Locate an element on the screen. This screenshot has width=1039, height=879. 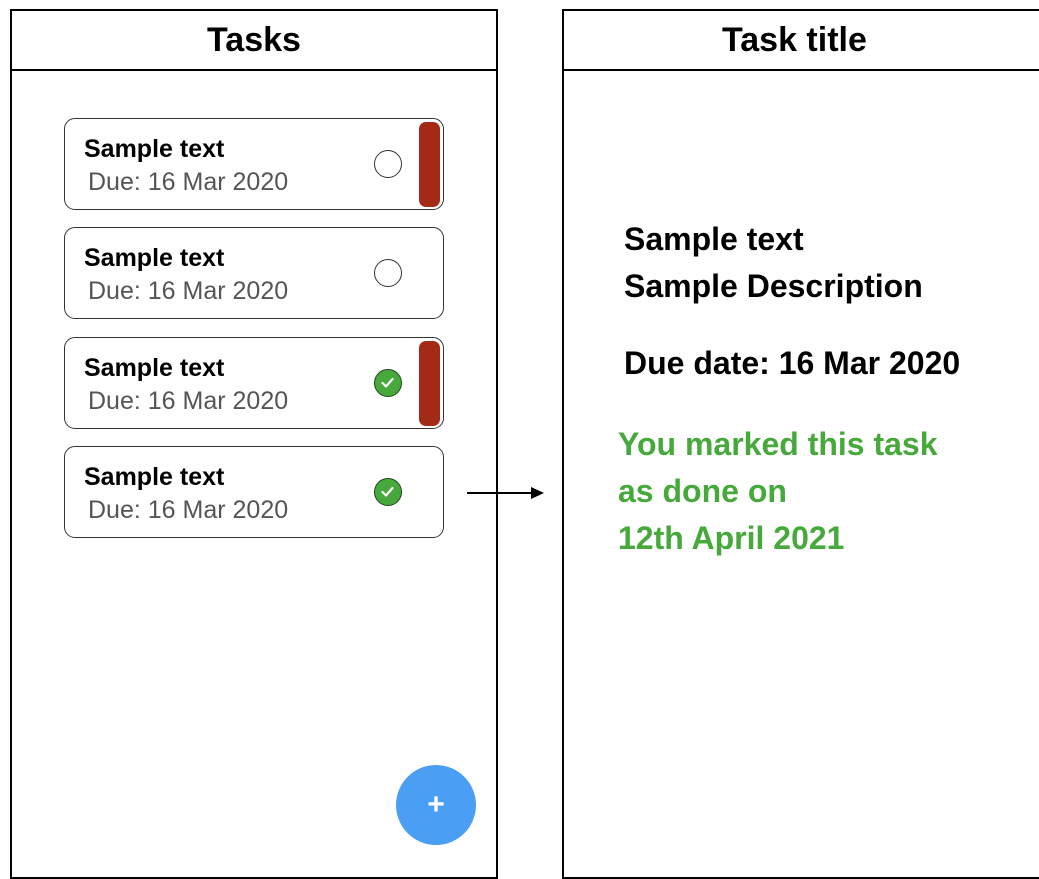
task-name: Sample text is located at coordinates (714, 239).